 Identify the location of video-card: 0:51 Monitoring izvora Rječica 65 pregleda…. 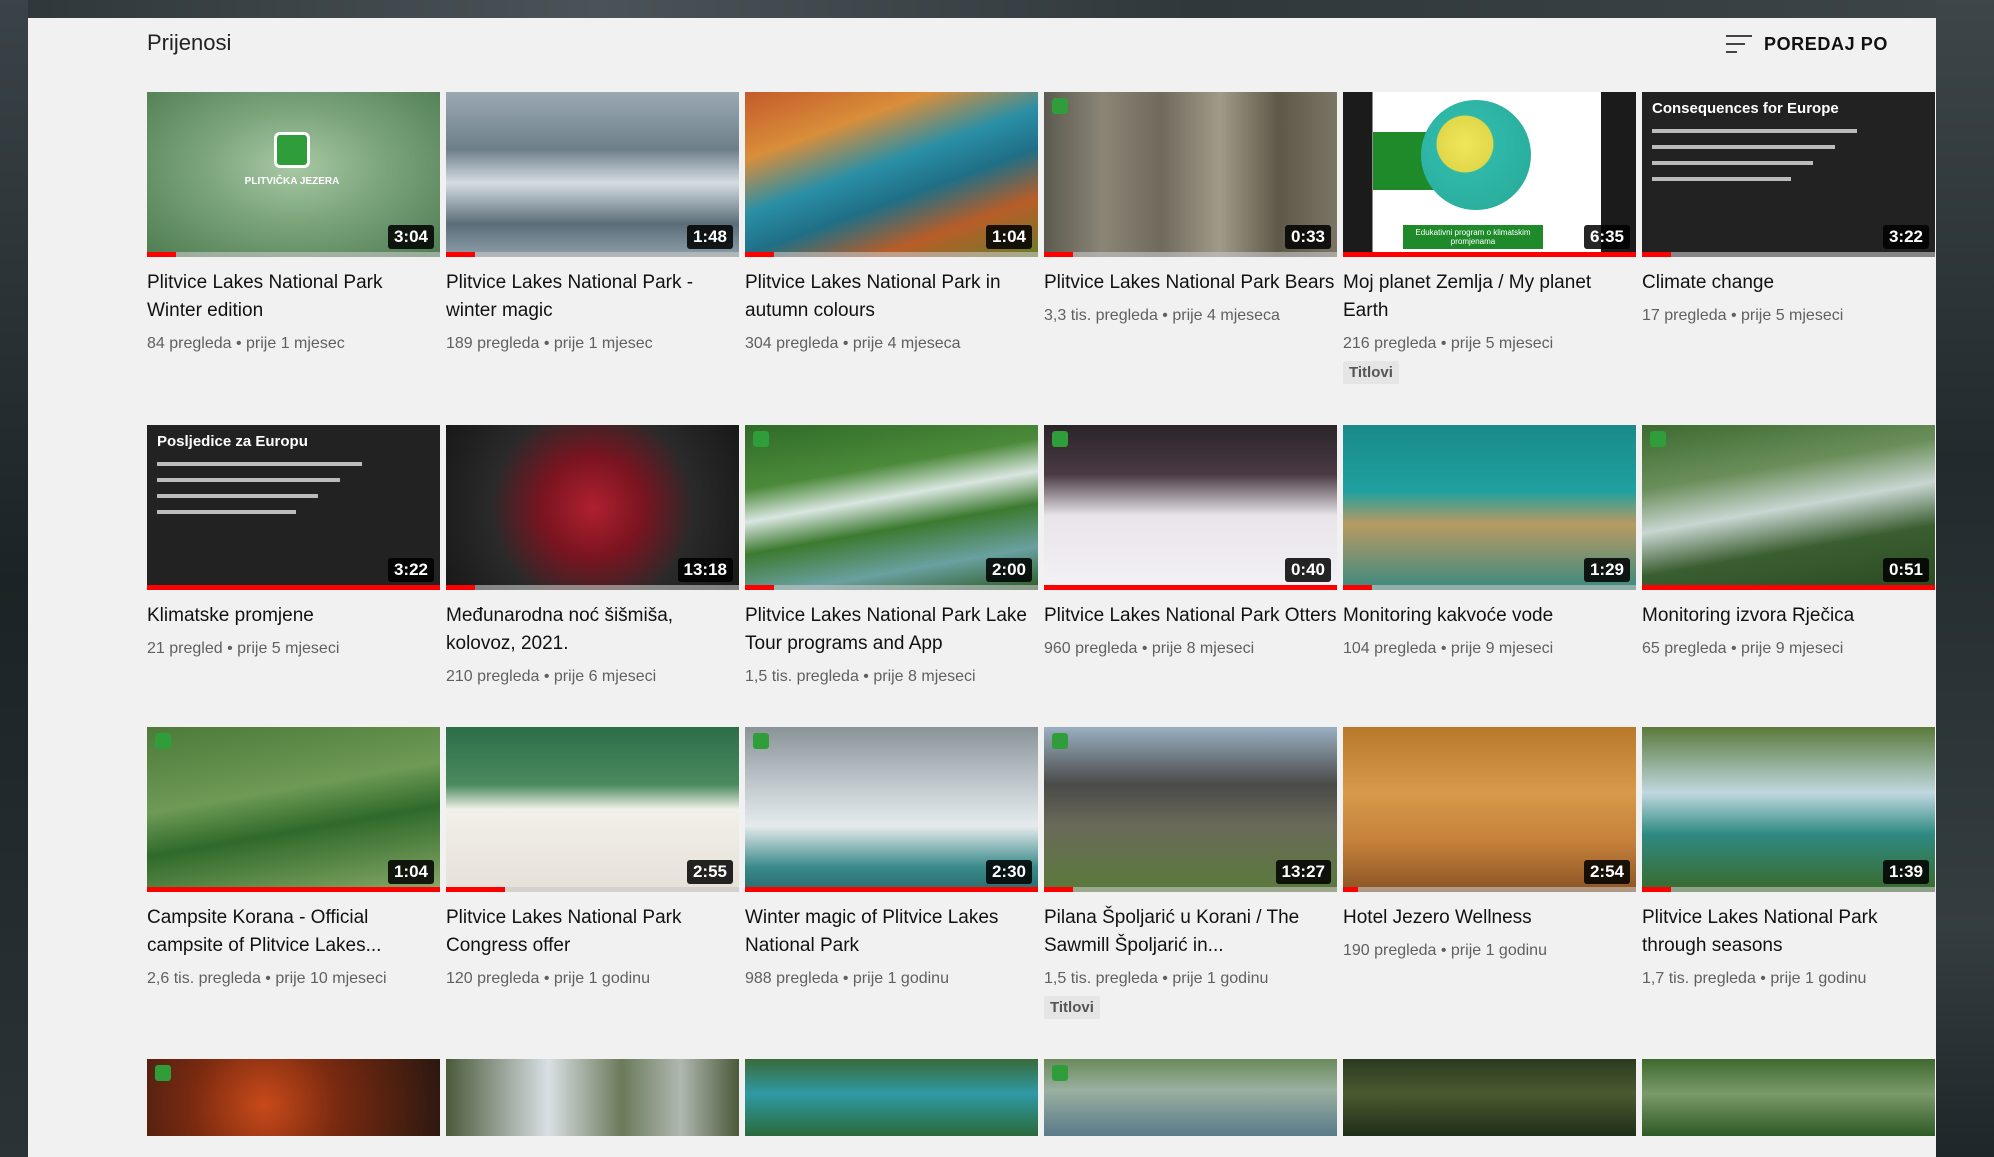
(1788, 576).